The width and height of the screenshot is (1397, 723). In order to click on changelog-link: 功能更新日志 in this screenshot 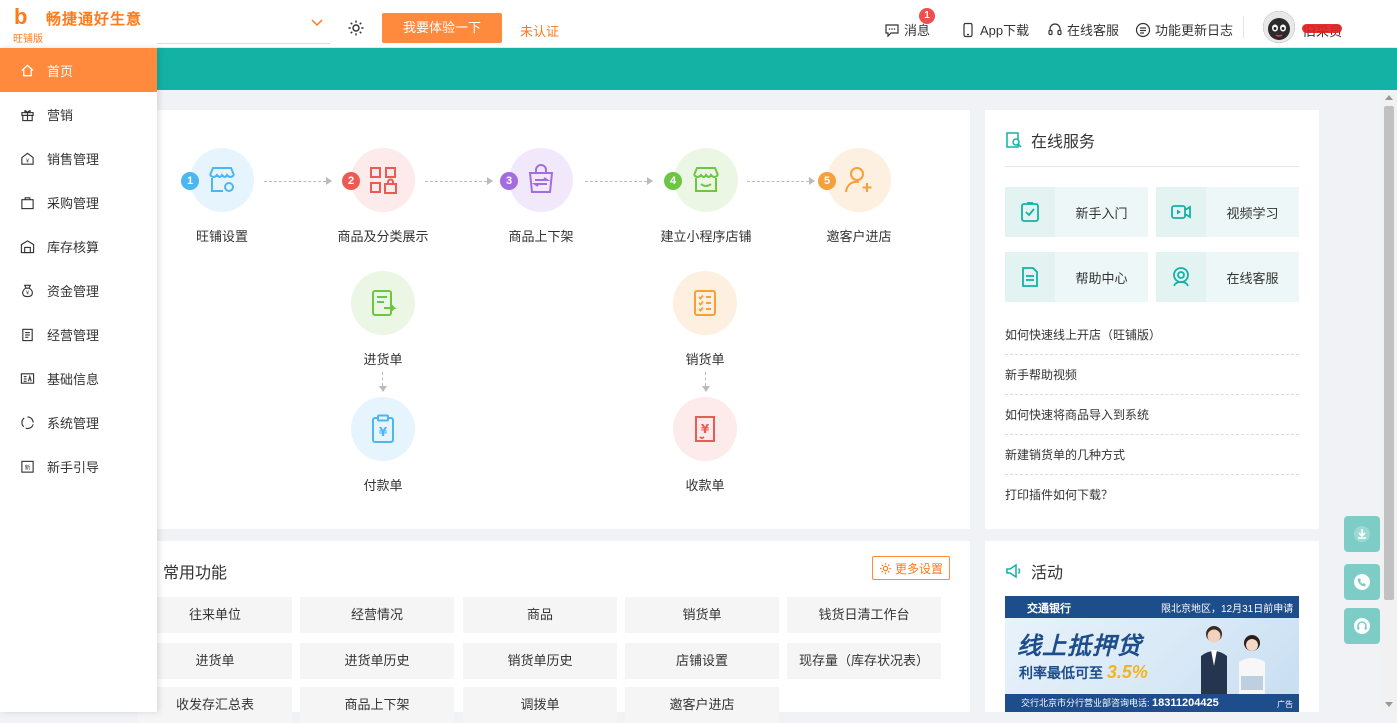, I will do `click(1184, 29)`.